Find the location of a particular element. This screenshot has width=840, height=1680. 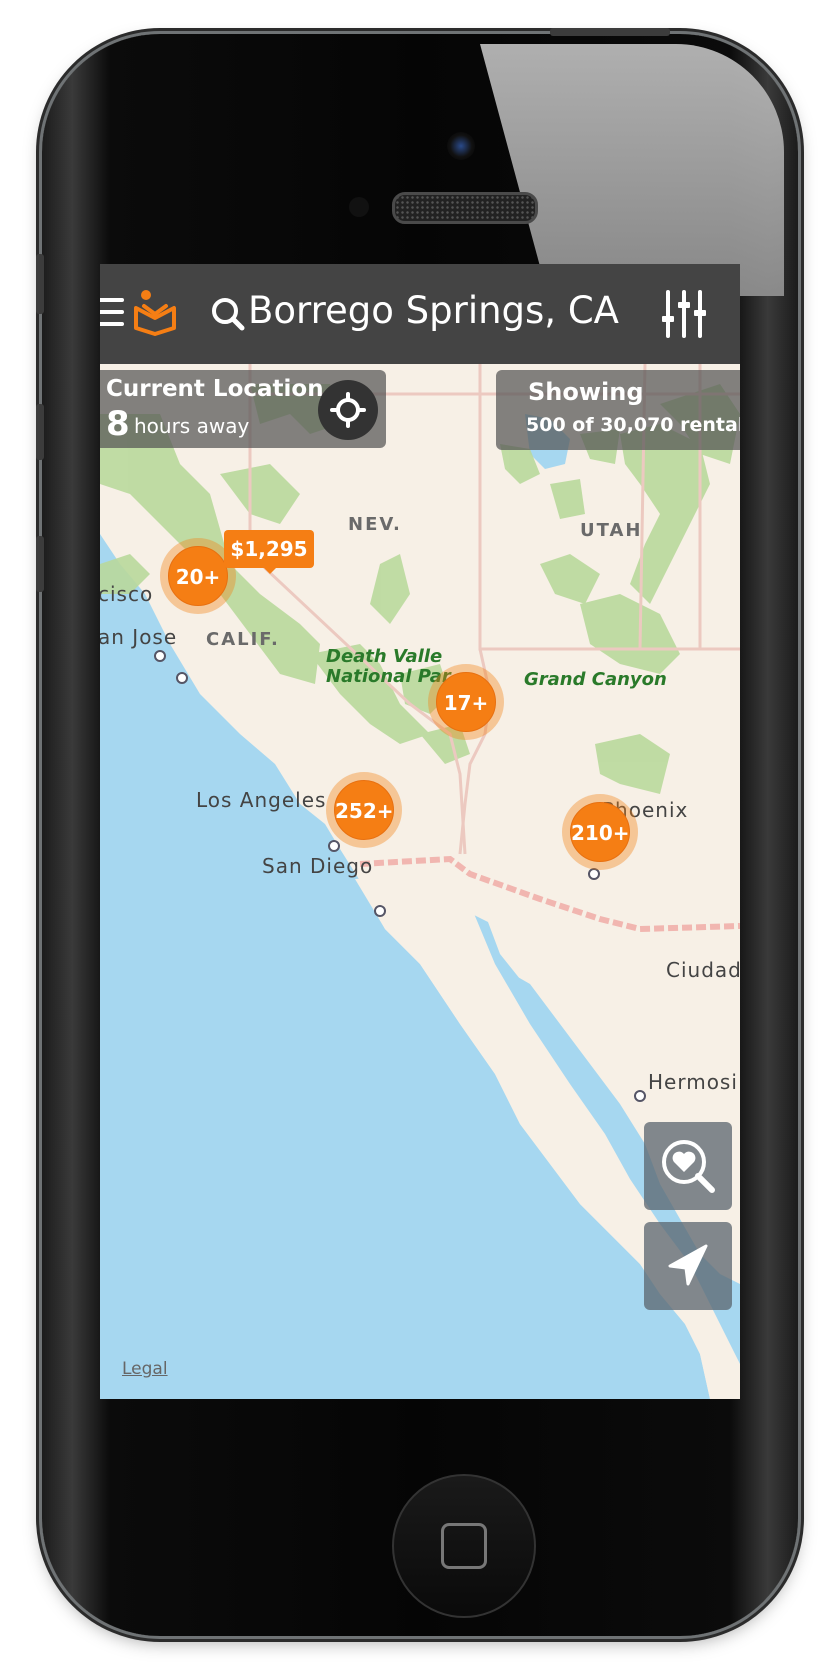

city-dot-hermosillo is located at coordinates (640, 1096).